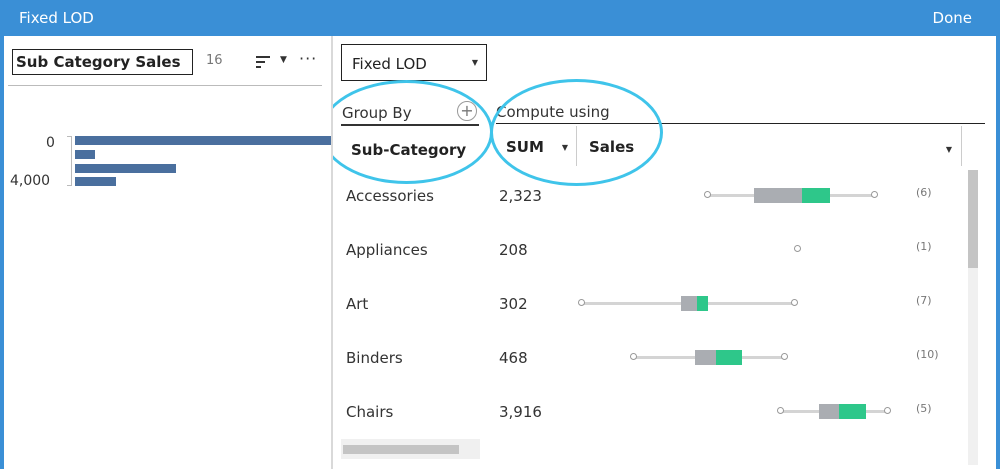  Describe the element at coordinates (387, 250) in the screenshot. I see `category-cell: Appliances` at that location.